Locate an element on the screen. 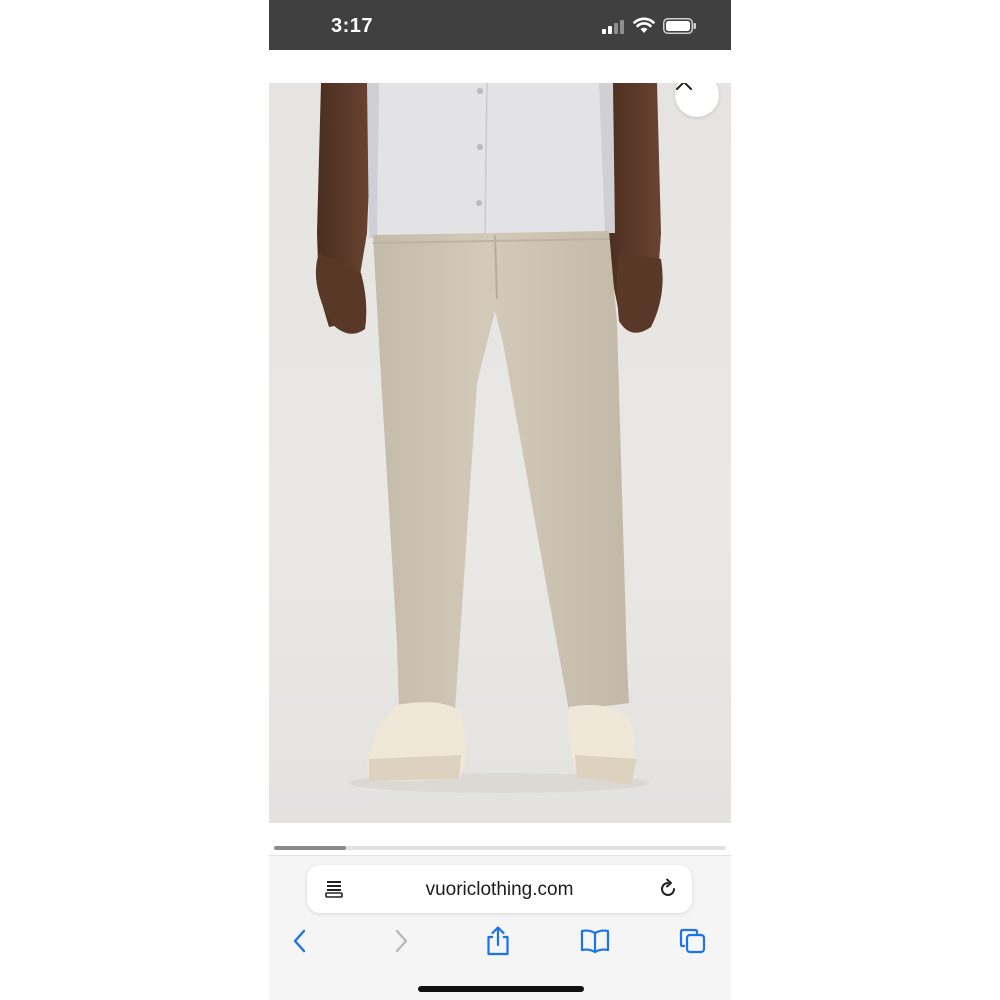  bookmarks-button is located at coordinates (595, 941).